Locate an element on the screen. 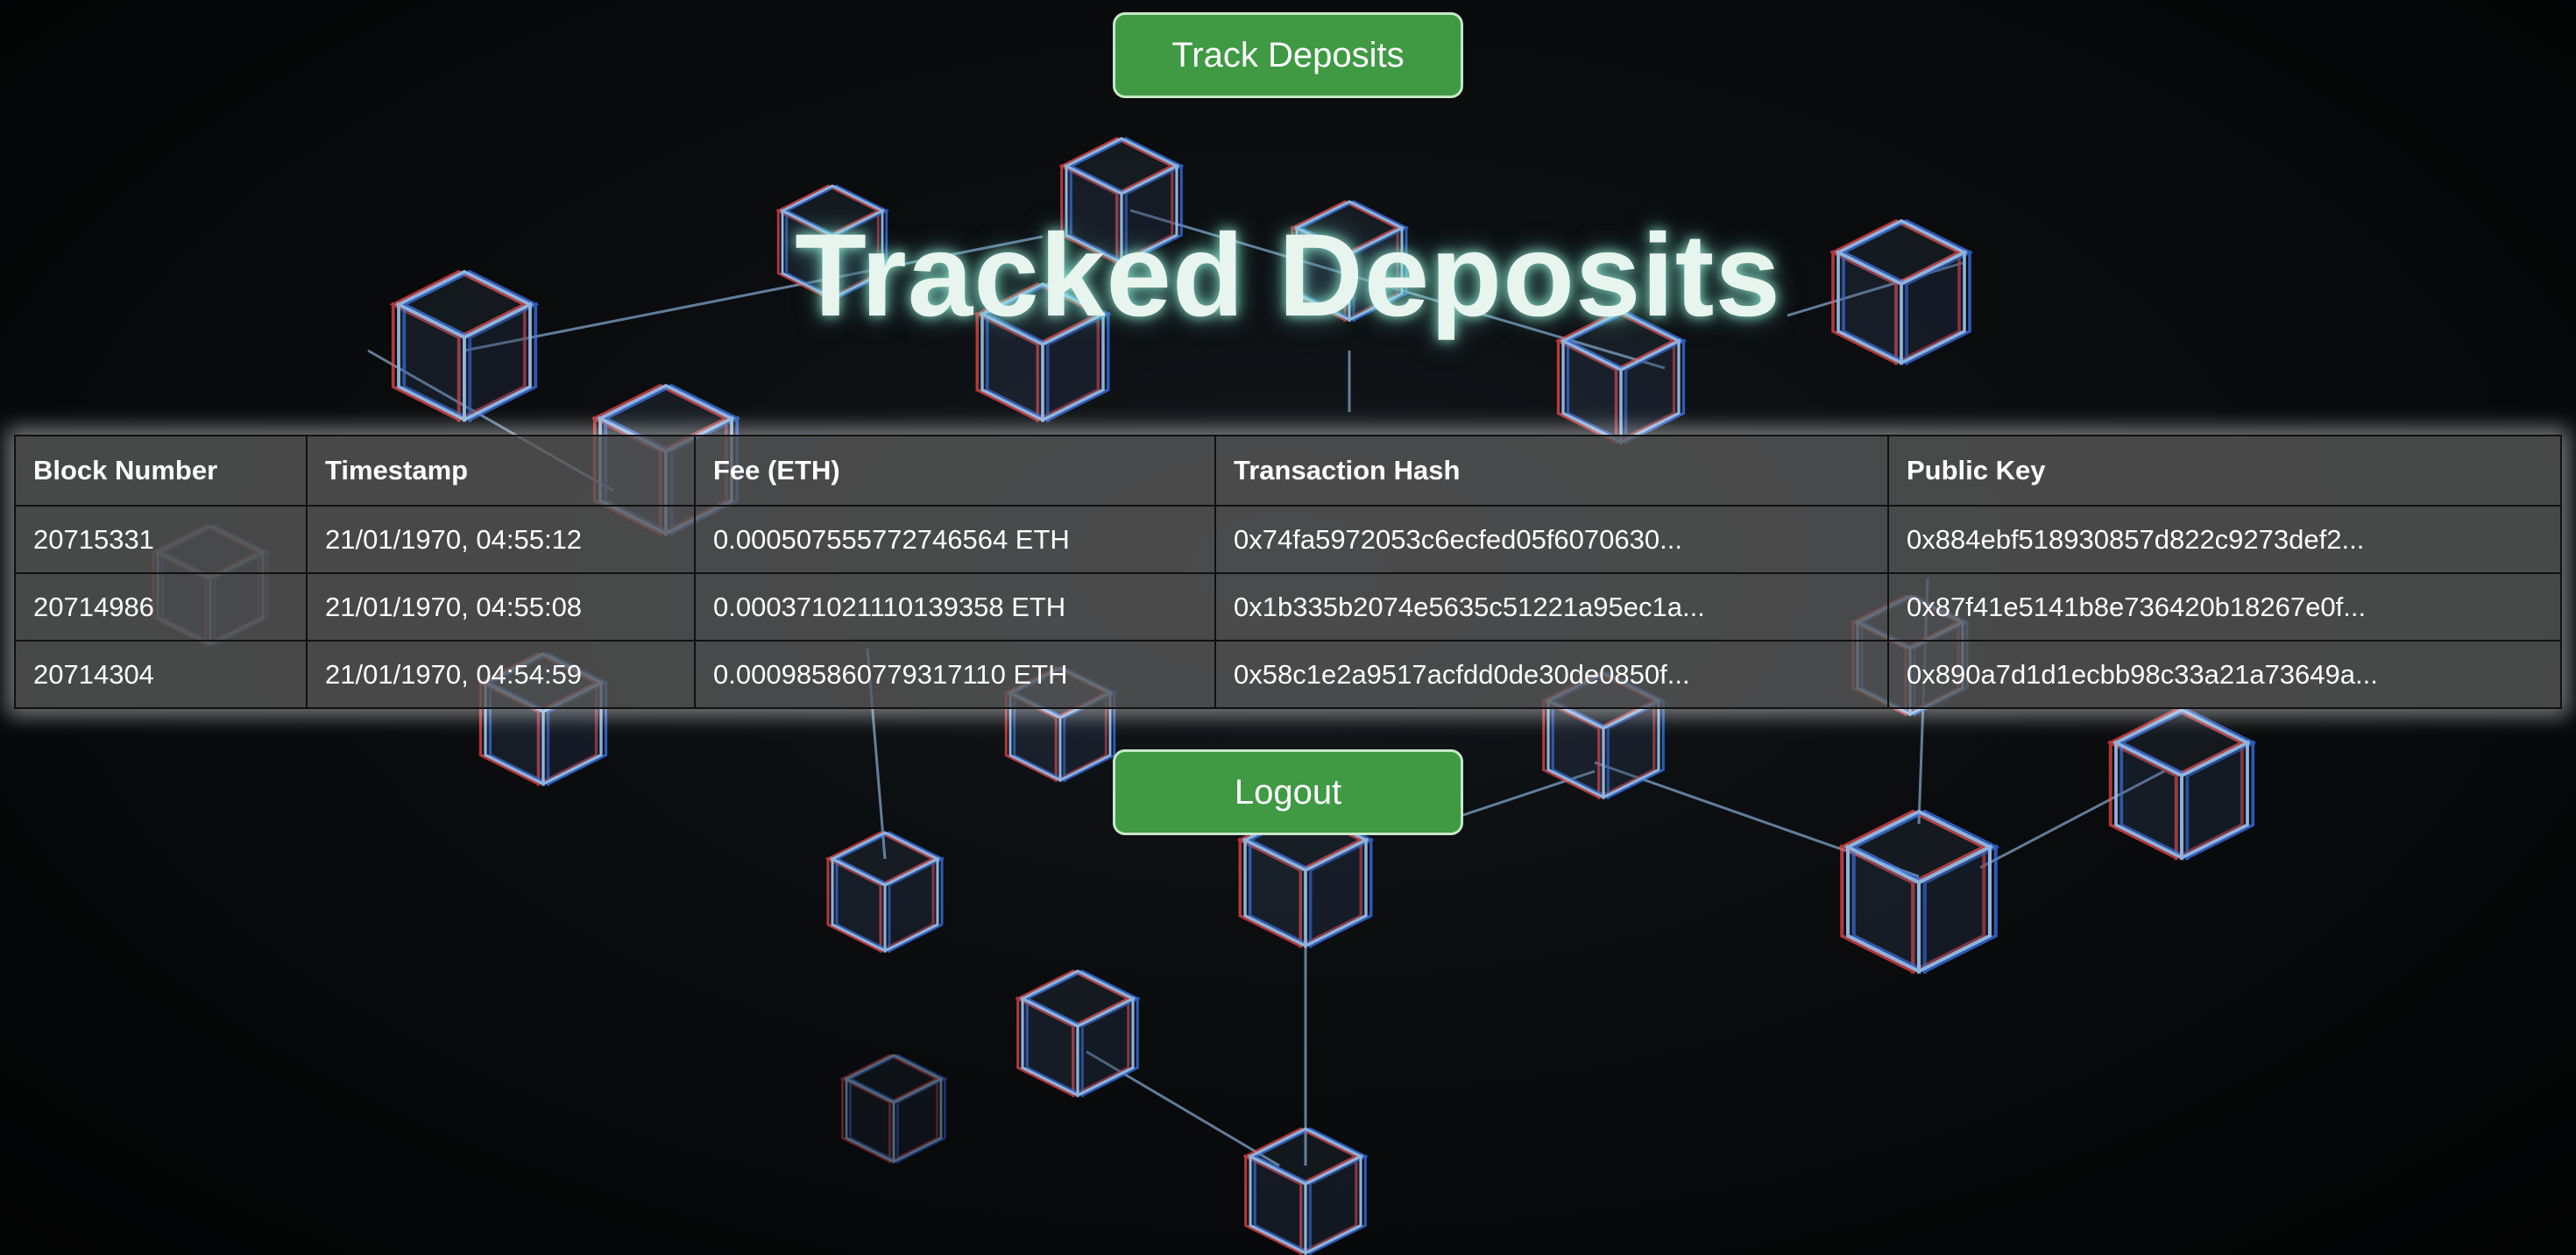 The width and height of the screenshot is (2576, 1255). cell-timestamp: 21/01/1970, 04:55:08 is located at coordinates (501, 607).